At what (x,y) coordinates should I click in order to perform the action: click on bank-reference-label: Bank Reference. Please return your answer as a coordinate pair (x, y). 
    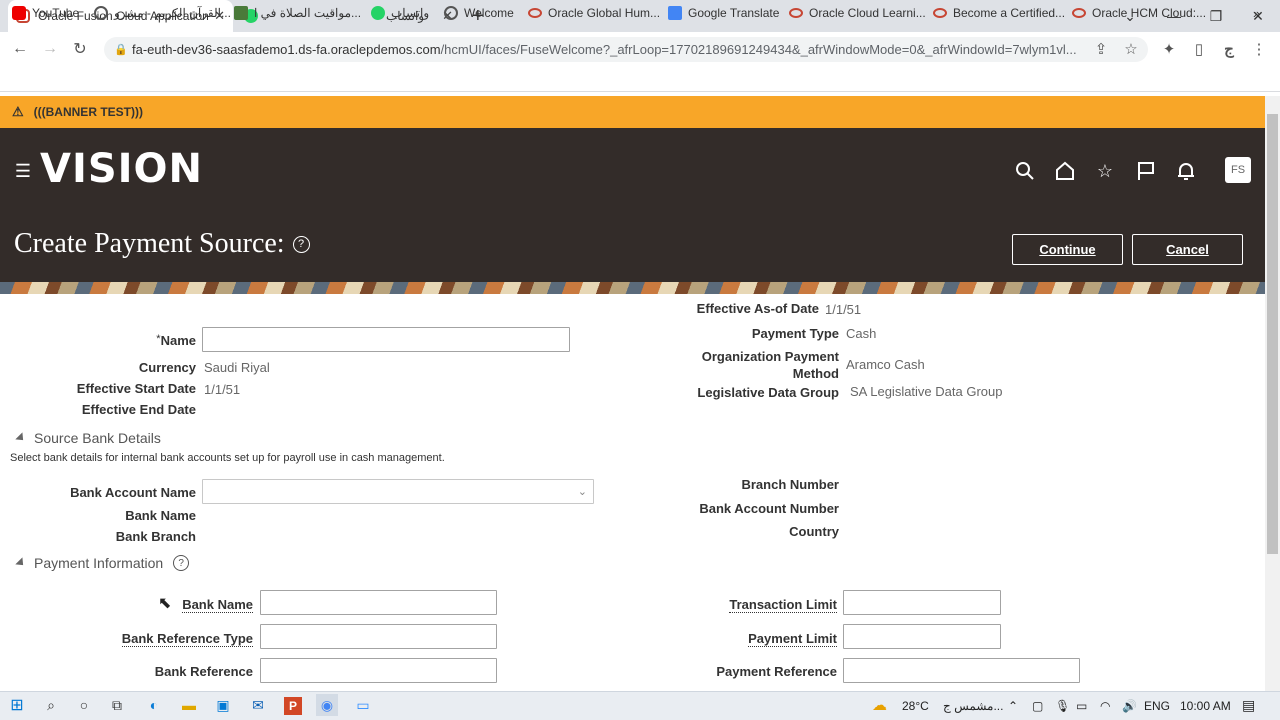
    Looking at the image, I should click on (203, 671).